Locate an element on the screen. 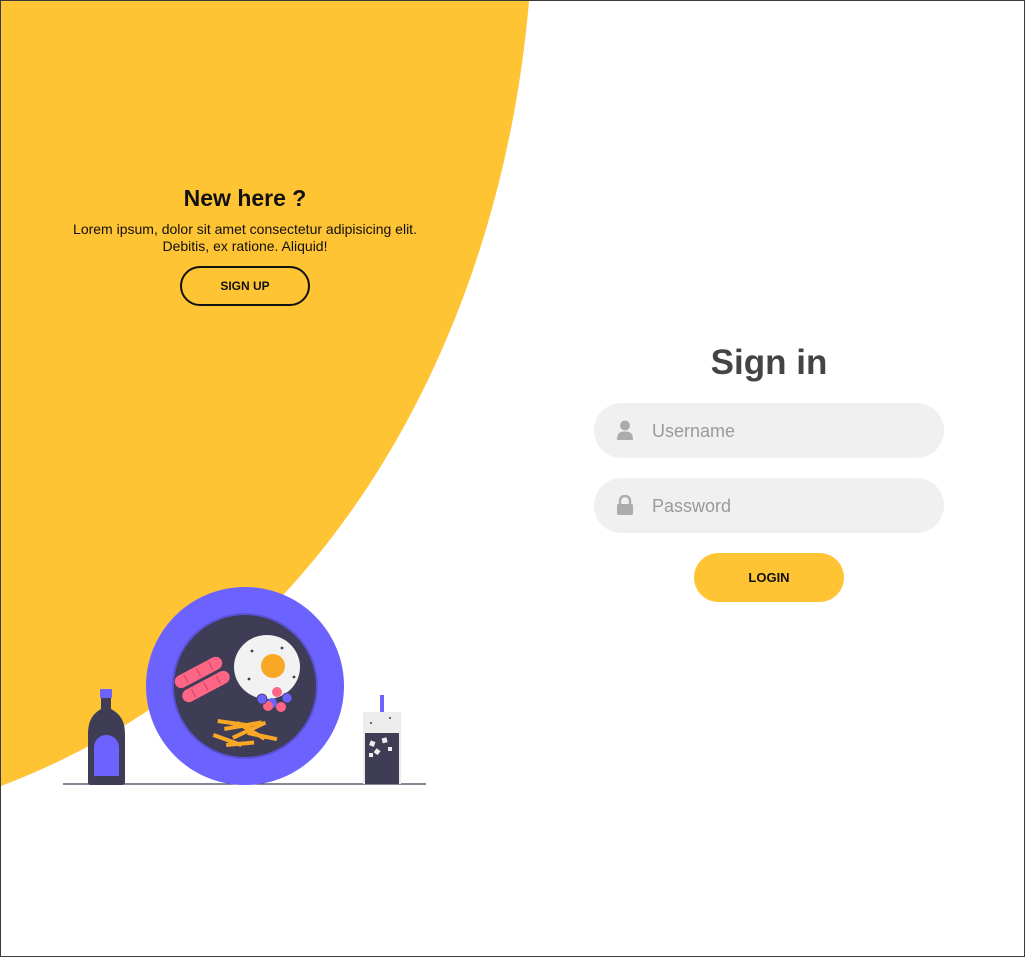 The height and width of the screenshot is (957, 1025). drink-glass-icon is located at coordinates (382, 739).